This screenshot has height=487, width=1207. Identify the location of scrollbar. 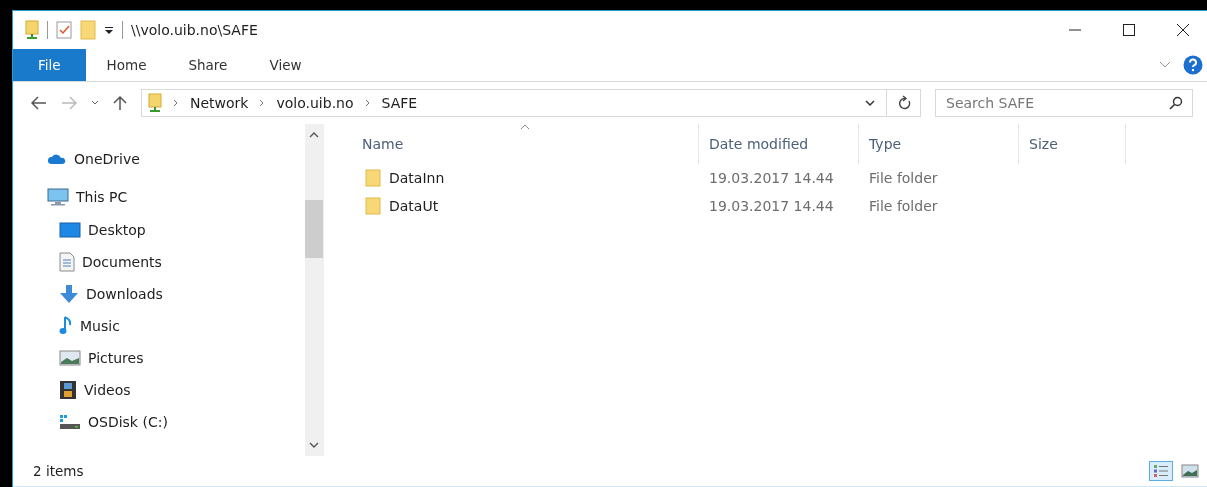
(314, 290).